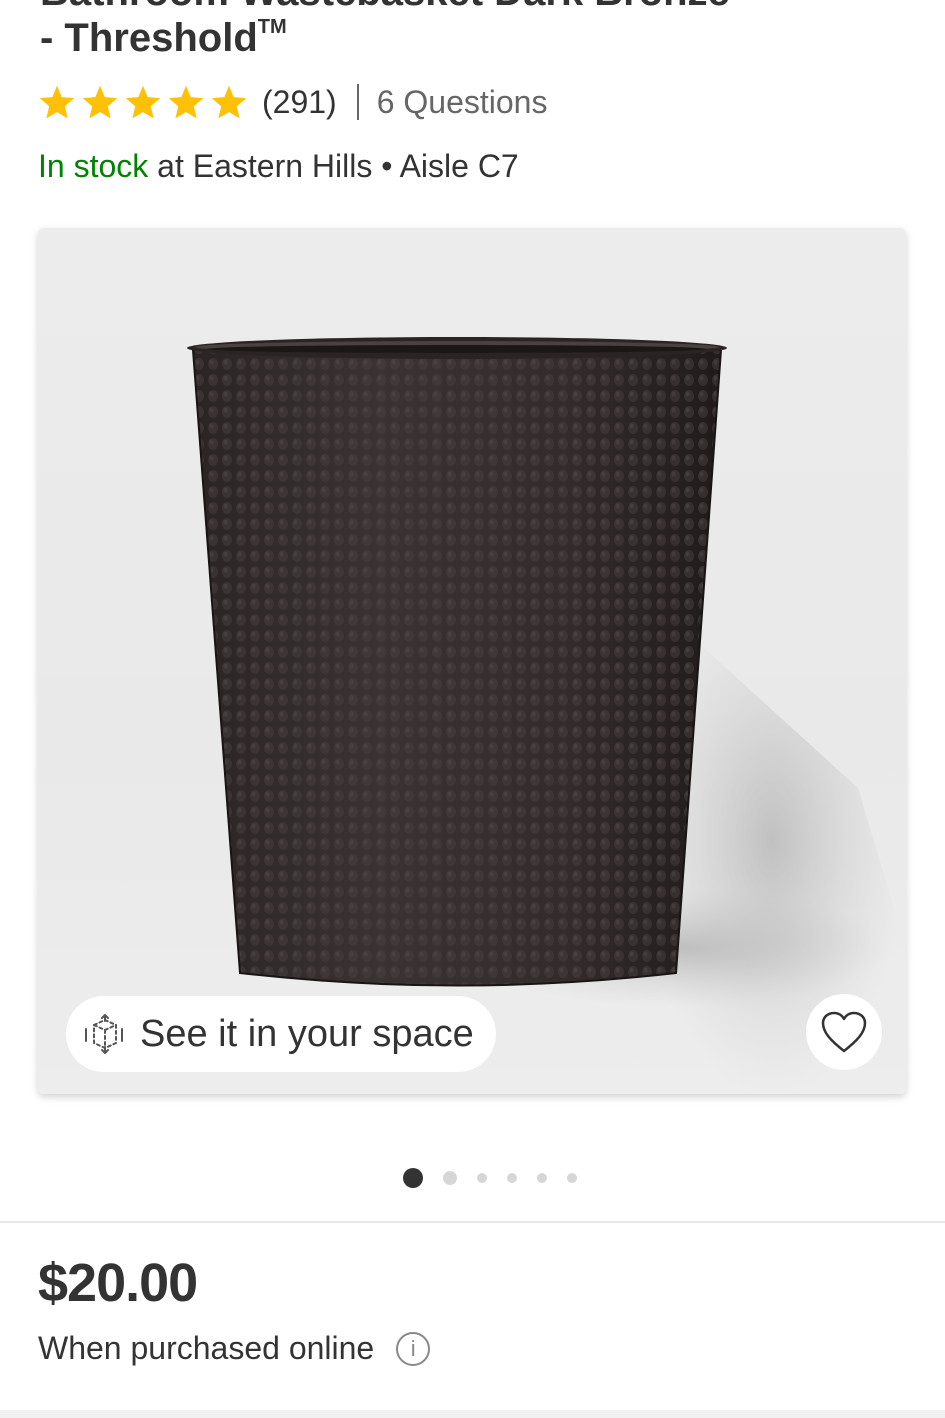 The width and height of the screenshot is (945, 1418). Describe the element at coordinates (299, 102) in the screenshot. I see `review-count-link: (291)` at that location.